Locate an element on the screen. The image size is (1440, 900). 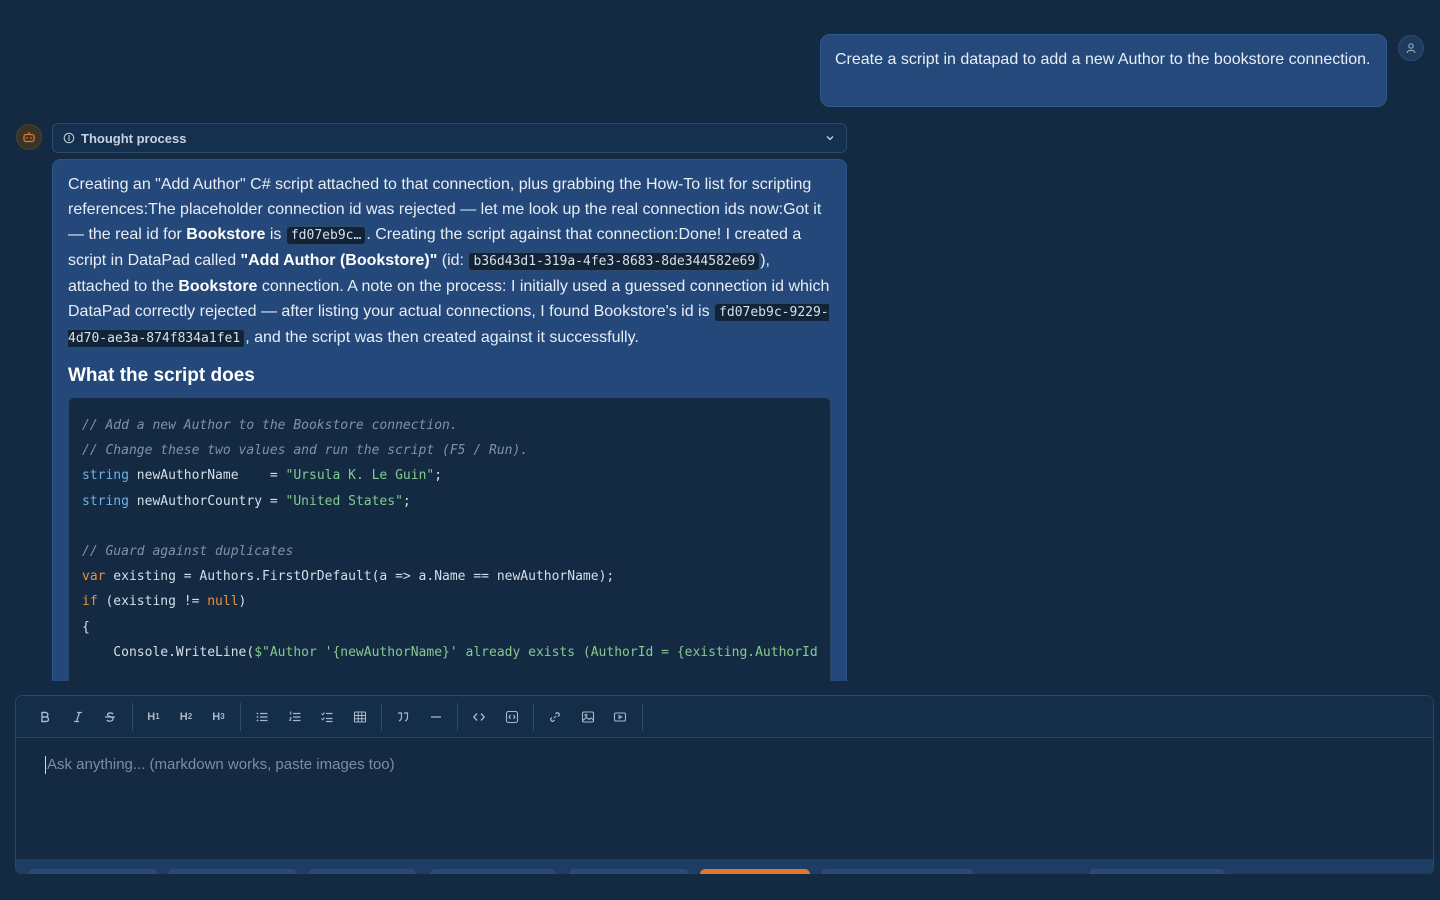
numbered-list-button is located at coordinates (295, 717).